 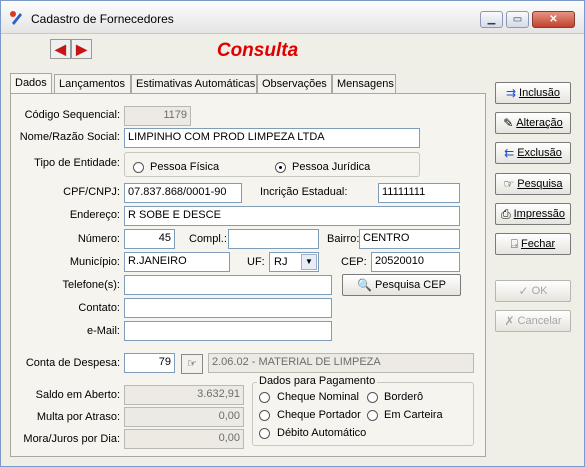 I want to click on cheque-nominal-radio, so click(x=264, y=397).